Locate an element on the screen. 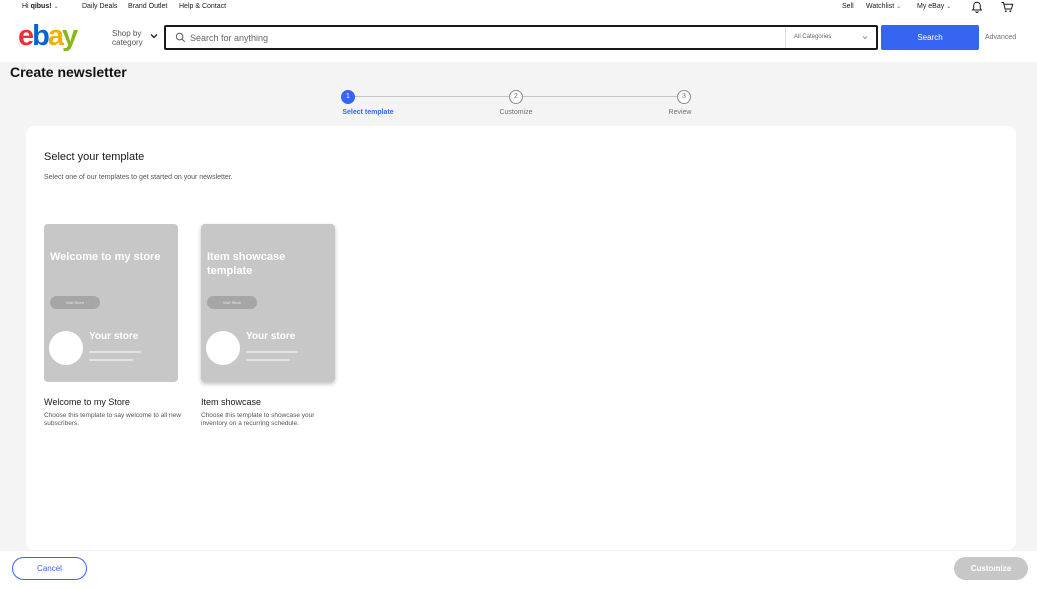 The height and width of the screenshot is (589, 1037). help-contact-link: Help & Contact is located at coordinates (202, 6).